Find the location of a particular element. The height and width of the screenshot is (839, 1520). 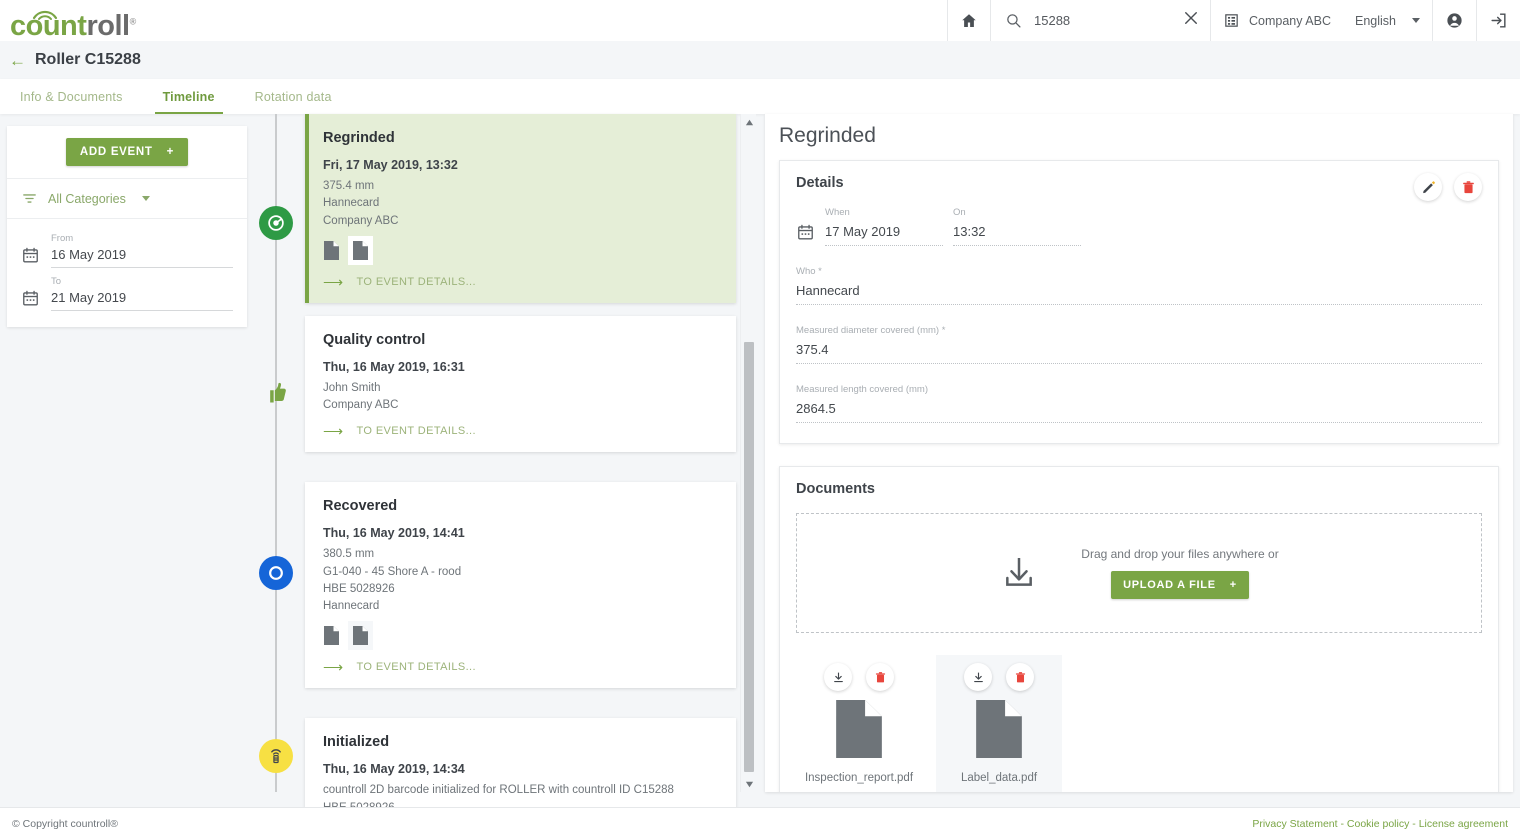

timeline-scrollbar is located at coordinates (748, 453).